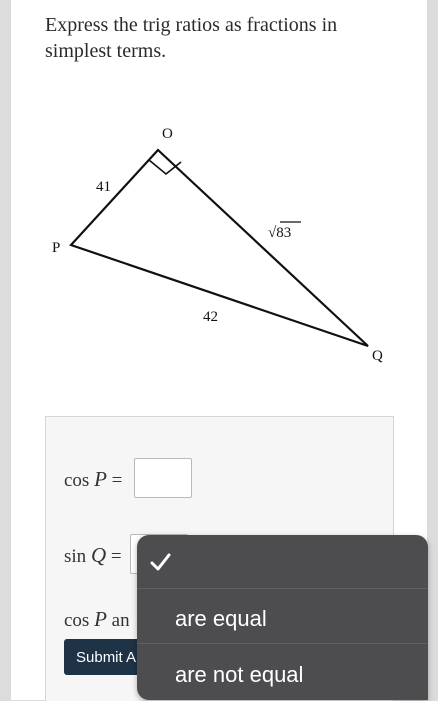 This screenshot has height=701, width=438. What do you see at coordinates (377, 356) in the screenshot?
I see `vertex-q-label: Q` at bounding box center [377, 356].